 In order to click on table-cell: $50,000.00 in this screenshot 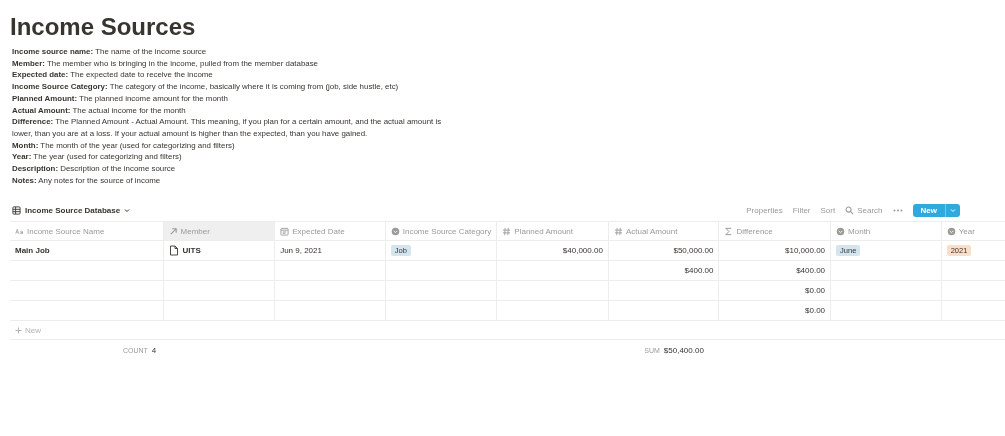, I will do `click(693, 251)`.